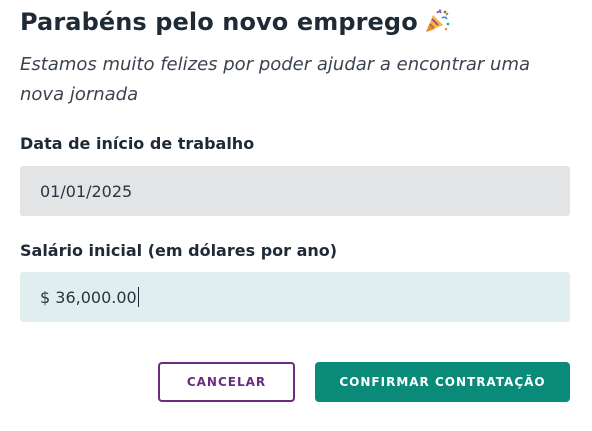 Image resolution: width=592 pixels, height=431 pixels. What do you see at coordinates (295, 297) in the screenshot?
I see `salary-field: $ 36,000.00` at bounding box center [295, 297].